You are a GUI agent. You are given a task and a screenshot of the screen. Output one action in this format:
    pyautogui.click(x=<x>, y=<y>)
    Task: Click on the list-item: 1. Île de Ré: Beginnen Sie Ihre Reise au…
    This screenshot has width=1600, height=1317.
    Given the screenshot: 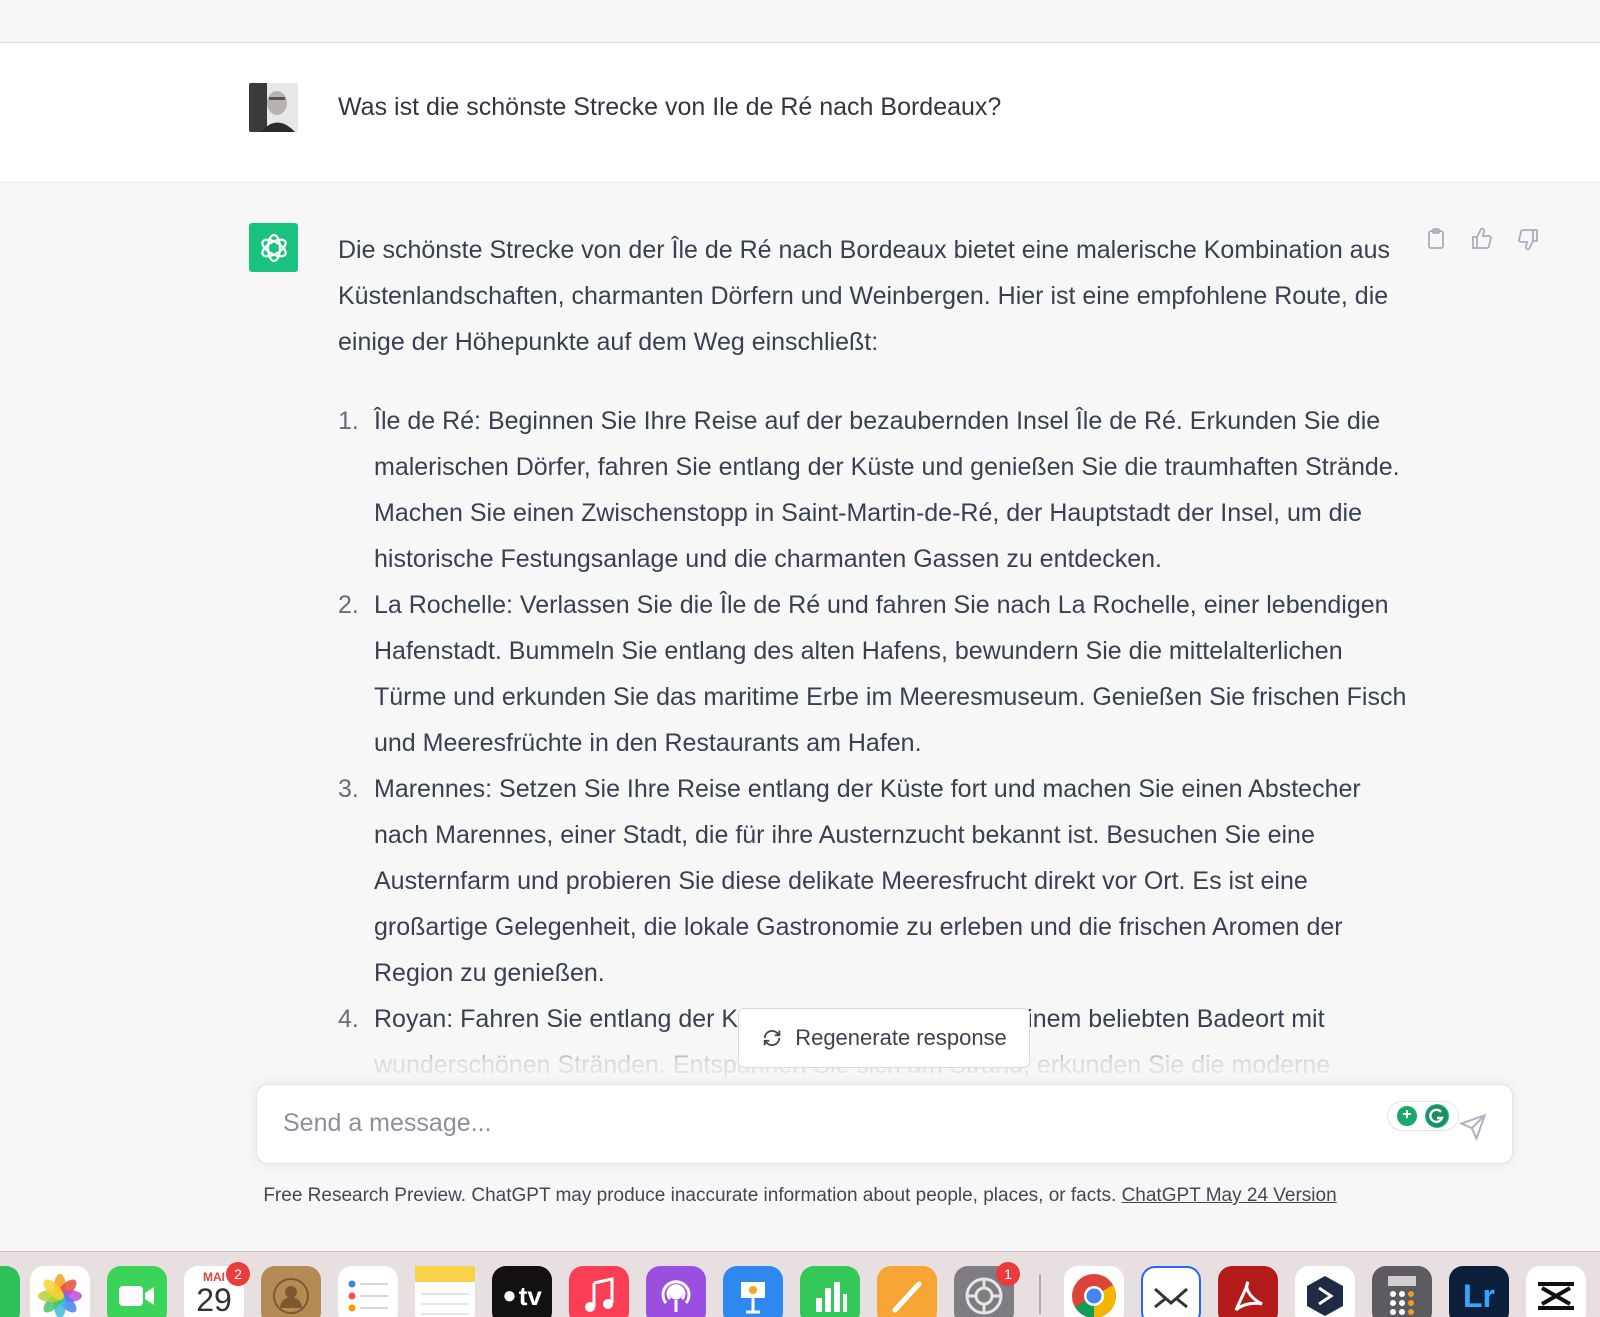 What is the action you would take?
    pyautogui.click(x=878, y=490)
    